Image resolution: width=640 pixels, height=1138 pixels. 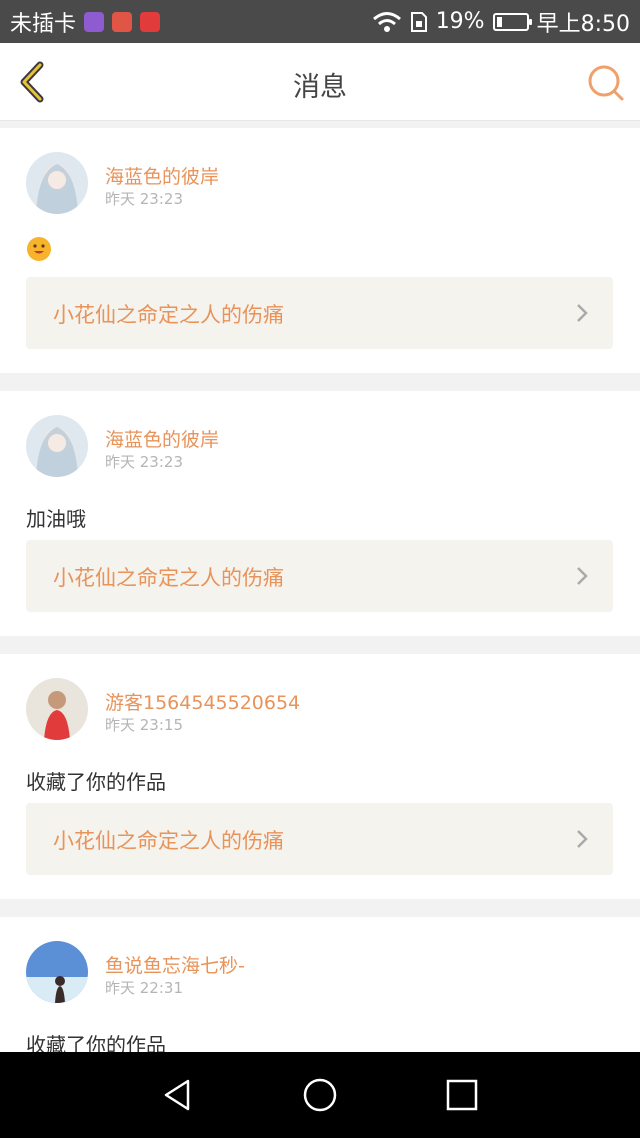 I want to click on music-app-icon, so click(x=150, y=21).